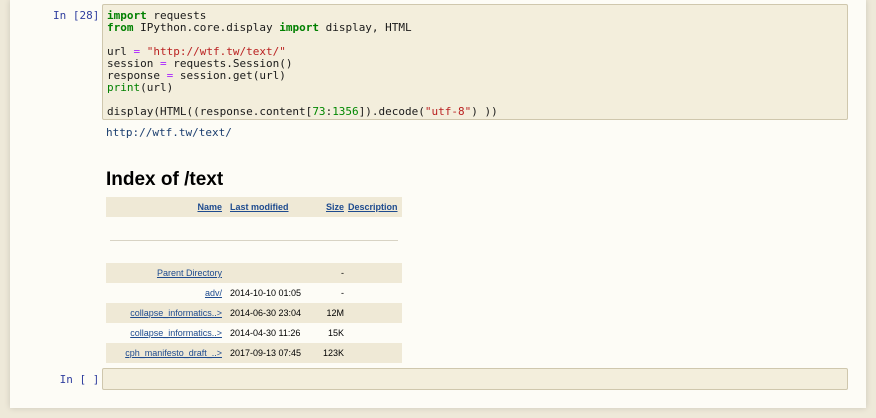 This screenshot has height=418, width=876. What do you see at coordinates (165, 179) in the screenshot?
I see `index-title: Index of /text` at bounding box center [165, 179].